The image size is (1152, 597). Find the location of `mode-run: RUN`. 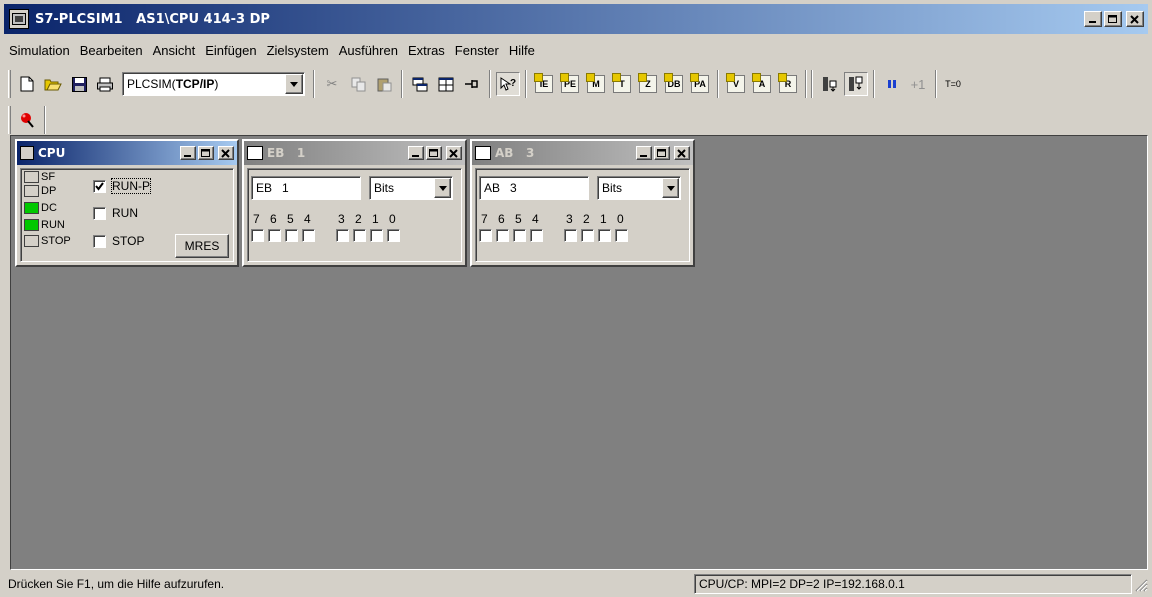

mode-run: RUN is located at coordinates (115, 213).